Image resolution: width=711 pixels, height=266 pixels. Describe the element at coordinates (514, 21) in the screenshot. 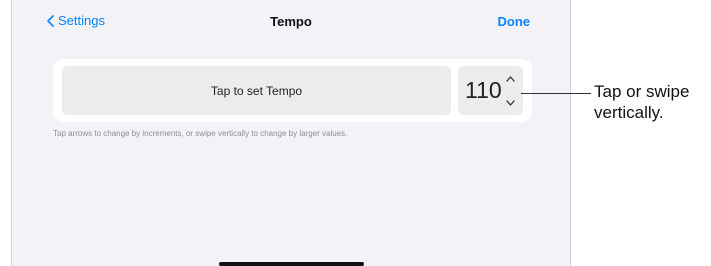

I see `done-button: Done` at that location.